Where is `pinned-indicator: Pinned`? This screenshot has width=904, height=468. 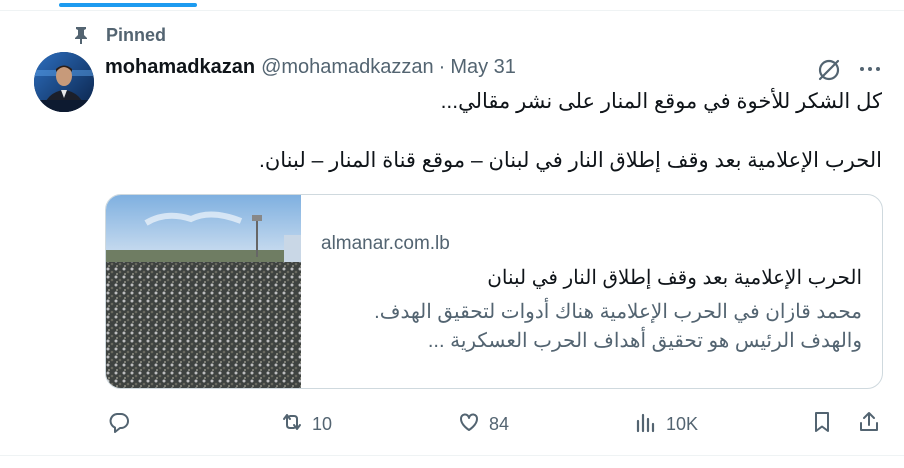
pinned-indicator: Pinned is located at coordinates (119, 35).